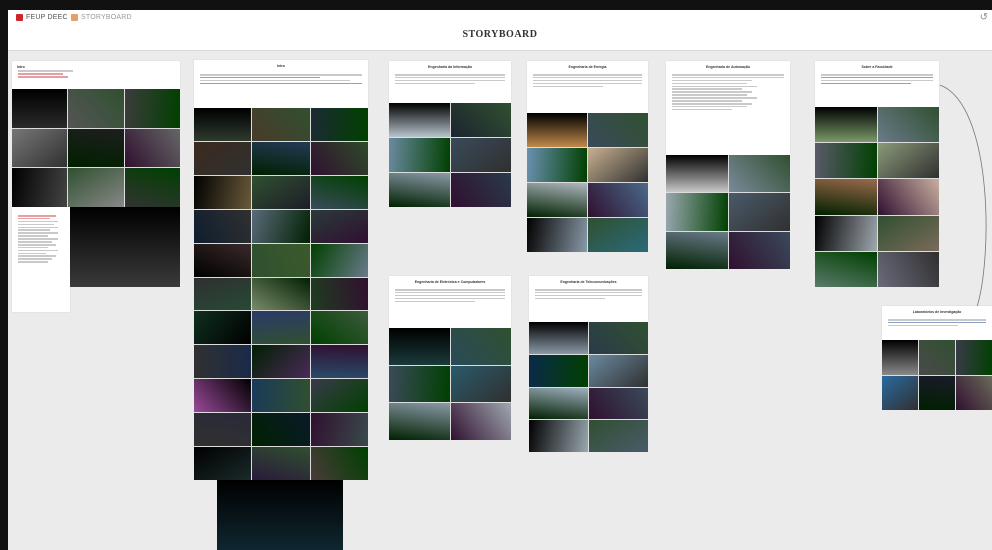  I want to click on card-telecomunicacoes: Engenharia de Telecomunicações, so click(588, 299).